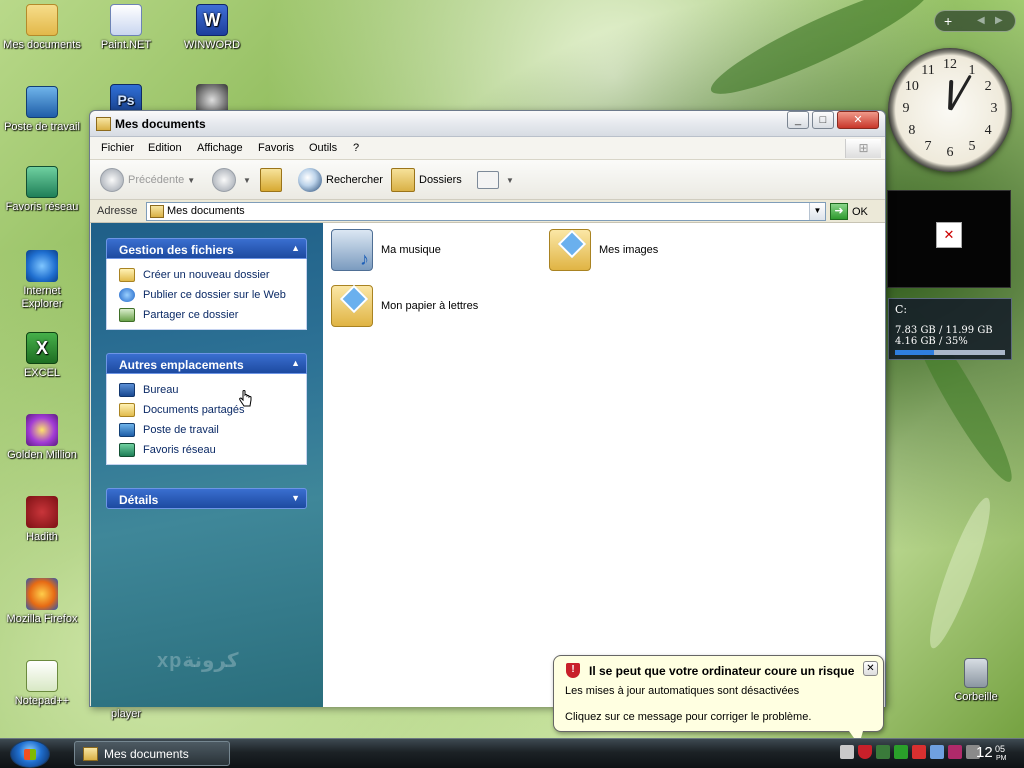 The image size is (1024, 768). What do you see at coordinates (949, 239) in the screenshot?
I see `picture-gadget: ✕` at bounding box center [949, 239].